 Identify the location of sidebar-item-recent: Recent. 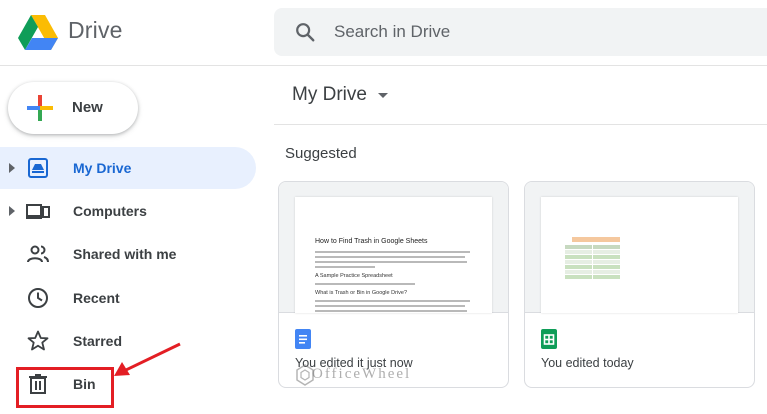
(128, 298).